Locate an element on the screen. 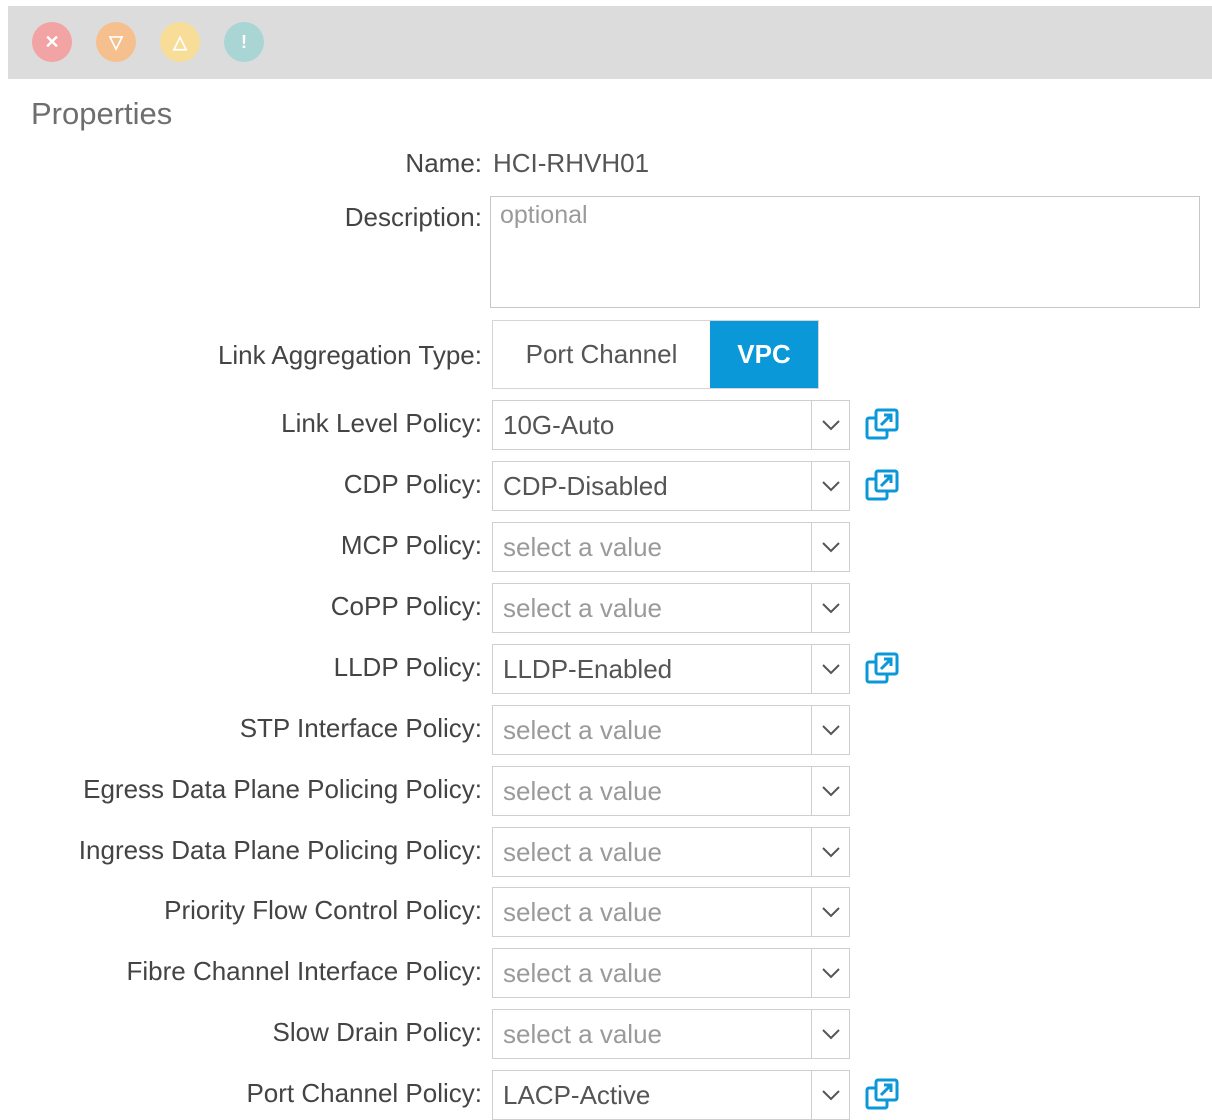 This screenshot has height=1120, width=1212. major-fault-icon: ▽ is located at coordinates (116, 42).